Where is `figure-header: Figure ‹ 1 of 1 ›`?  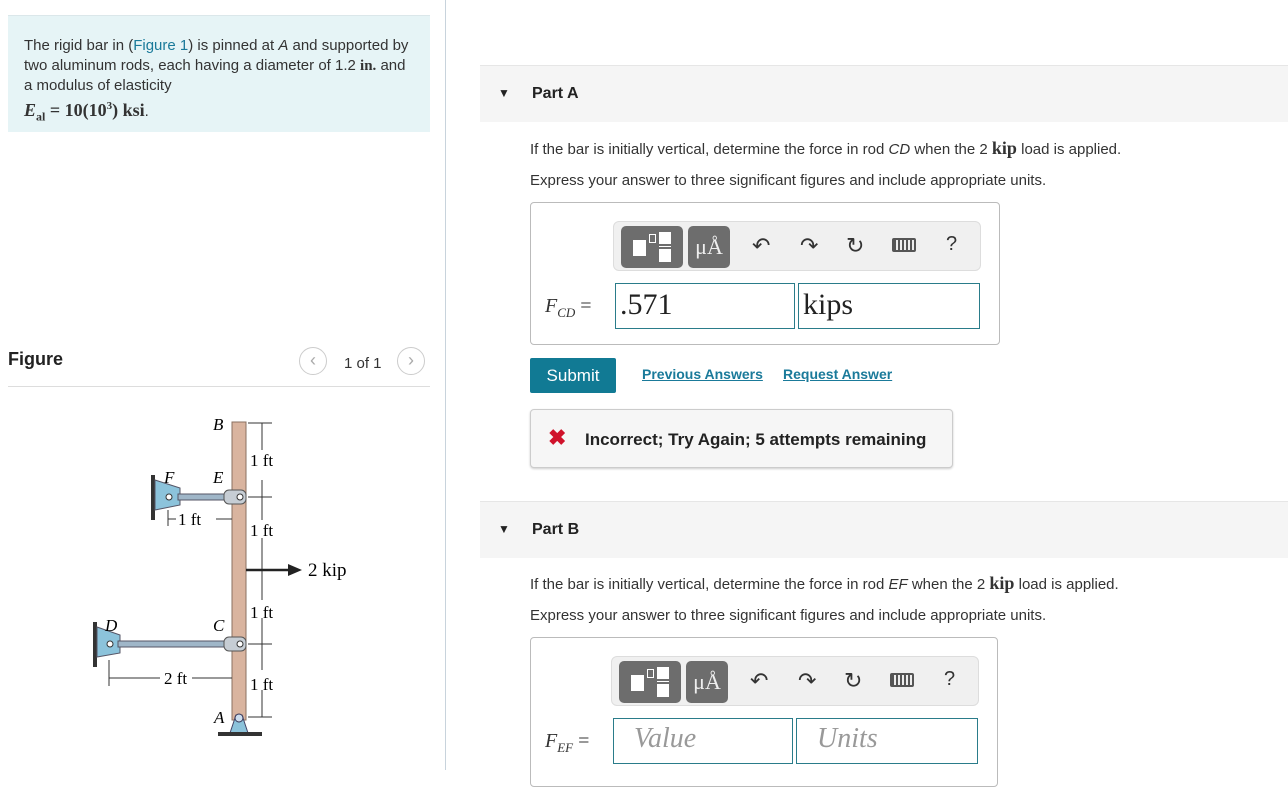
figure-header: Figure ‹ 1 of 1 › is located at coordinates (219, 366).